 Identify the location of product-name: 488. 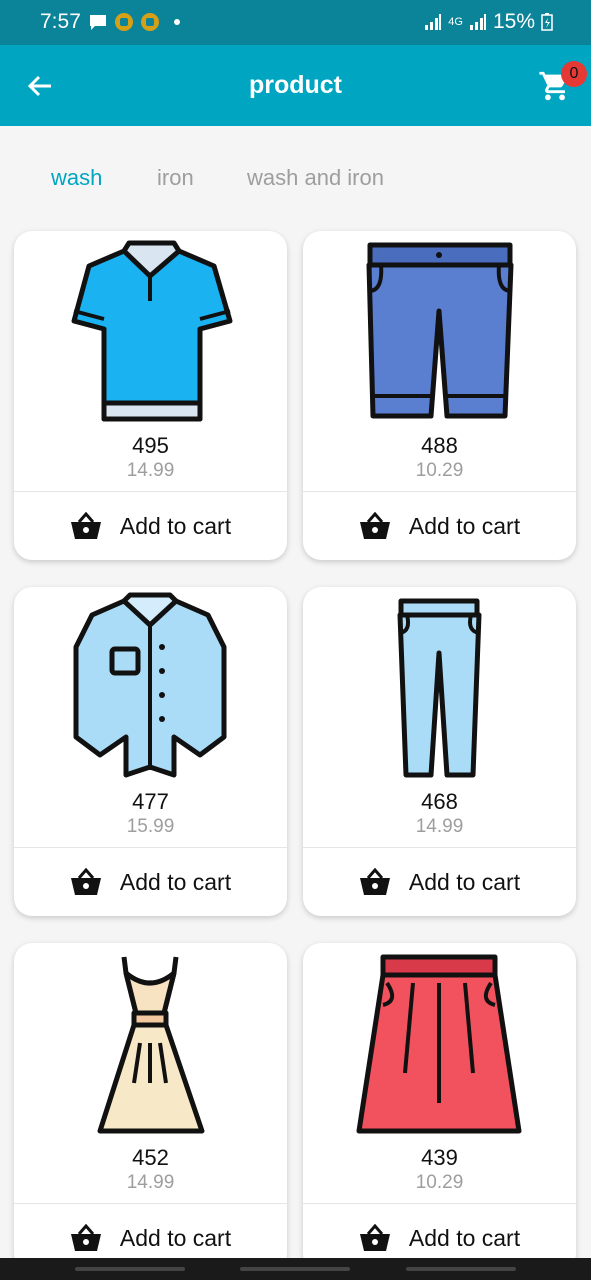
(439, 445).